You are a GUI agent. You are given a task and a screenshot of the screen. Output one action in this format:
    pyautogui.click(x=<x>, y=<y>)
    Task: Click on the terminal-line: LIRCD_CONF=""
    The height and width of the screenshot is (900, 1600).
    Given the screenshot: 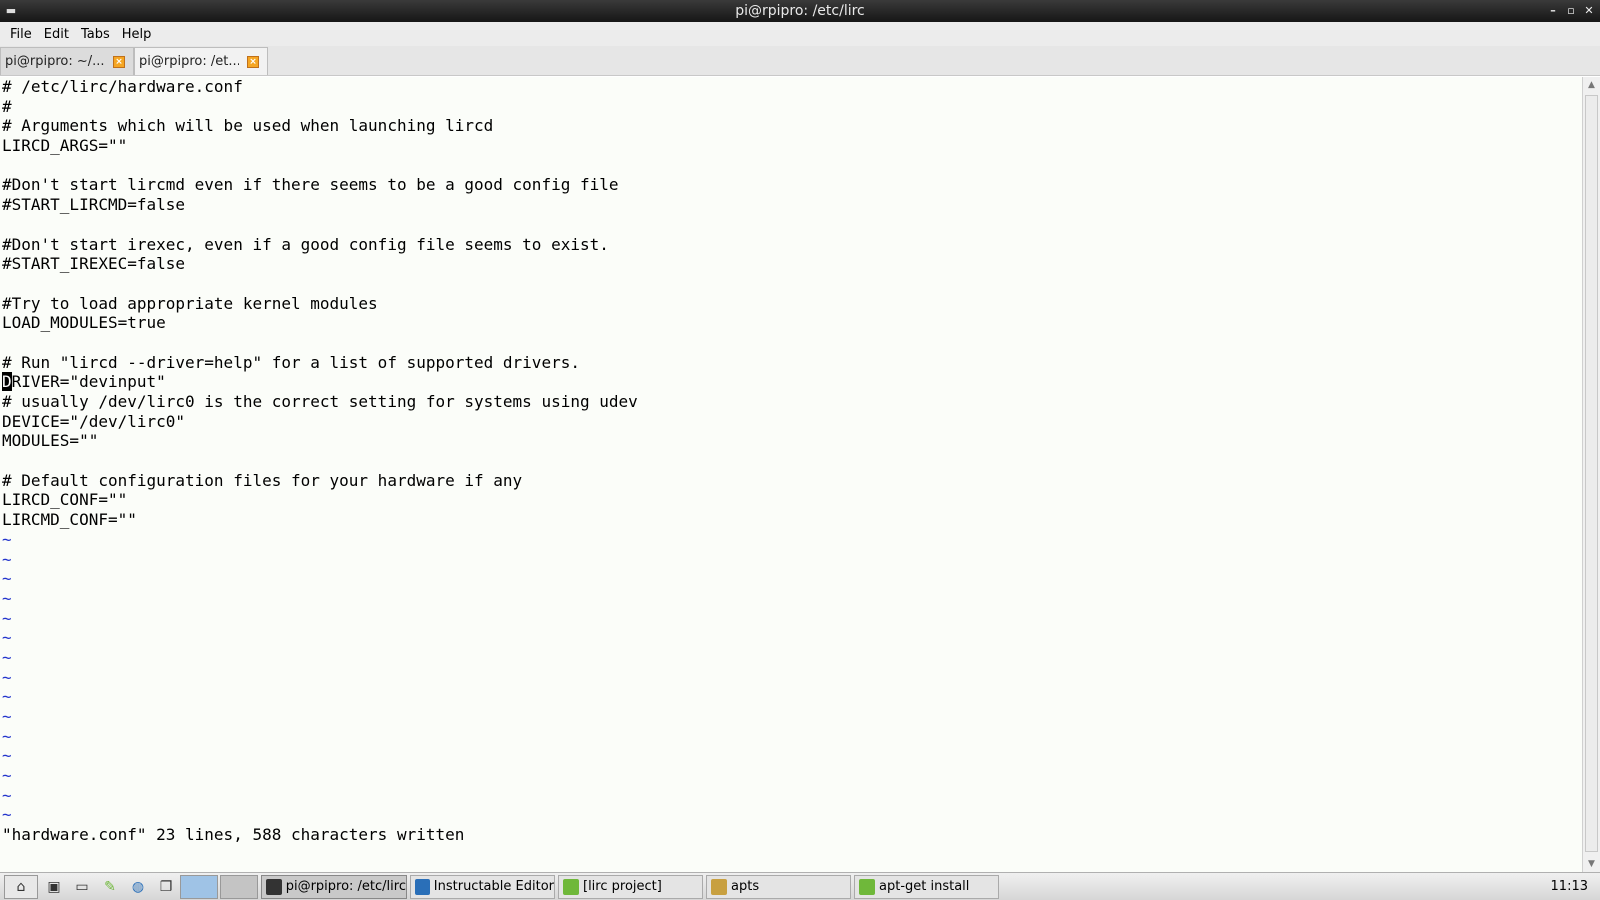 What is the action you would take?
    pyautogui.click(x=65, y=500)
    